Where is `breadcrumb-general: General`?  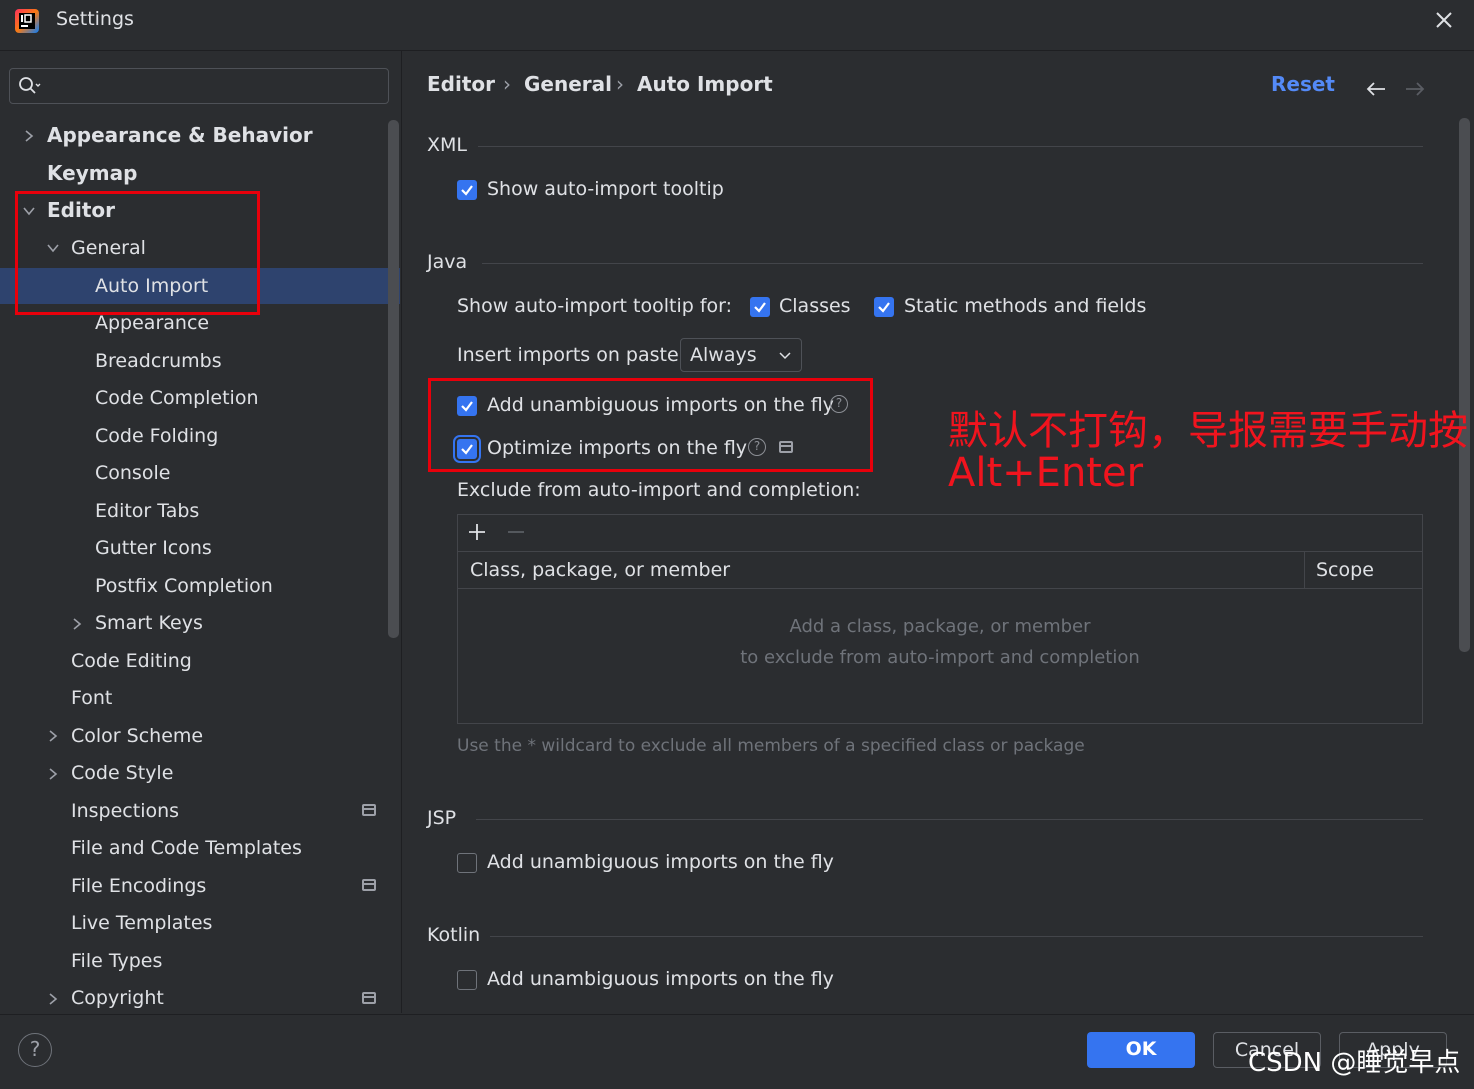 breadcrumb-general: General is located at coordinates (568, 84).